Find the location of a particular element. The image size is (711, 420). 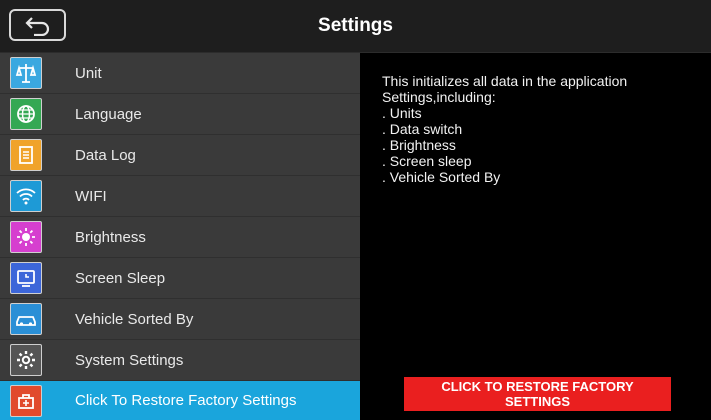

sidebar-item-label: Data Log is located at coordinates (105, 155).